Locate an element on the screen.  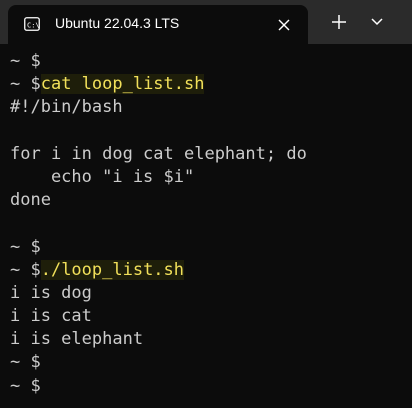
title-bar: C:\ Ubuntu 22.04.3 LTS is located at coordinates (206, 22).